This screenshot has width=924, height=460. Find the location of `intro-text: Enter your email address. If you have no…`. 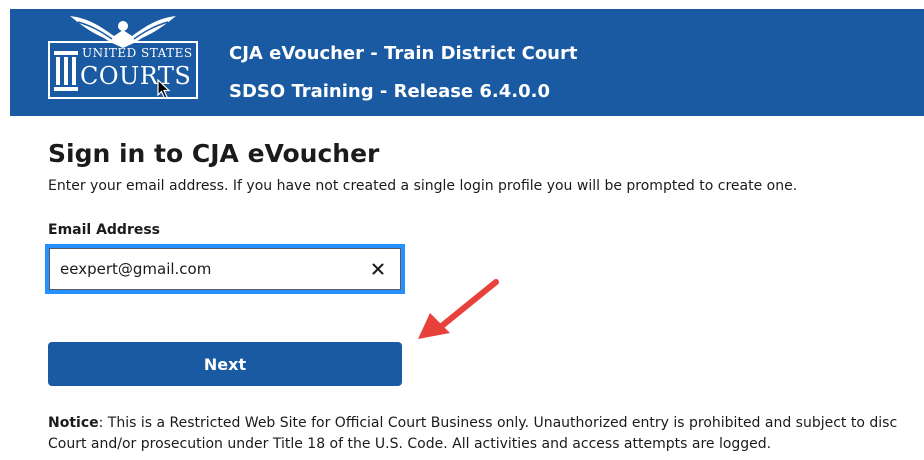

intro-text: Enter your email address. If you have no… is located at coordinates (423, 186).